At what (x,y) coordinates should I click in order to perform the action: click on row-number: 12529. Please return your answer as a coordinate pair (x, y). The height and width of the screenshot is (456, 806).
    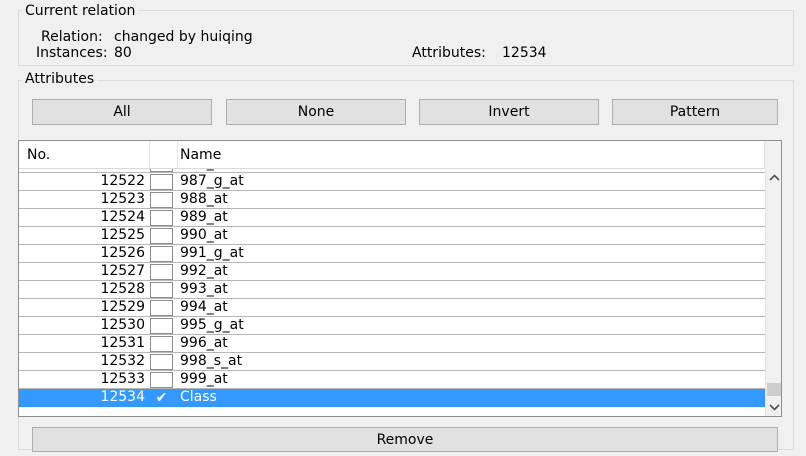
    Looking at the image, I should click on (122, 307).